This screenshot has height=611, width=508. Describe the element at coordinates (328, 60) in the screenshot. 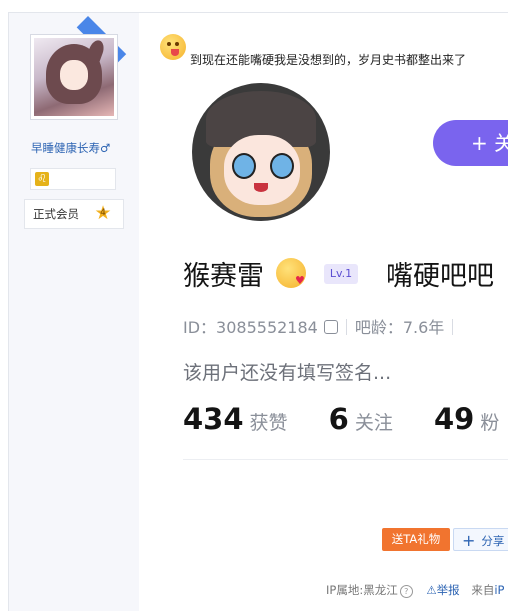

I see `post-content: 到现在还能嘴硬我是没想到的，岁月史书都整出来了` at that location.